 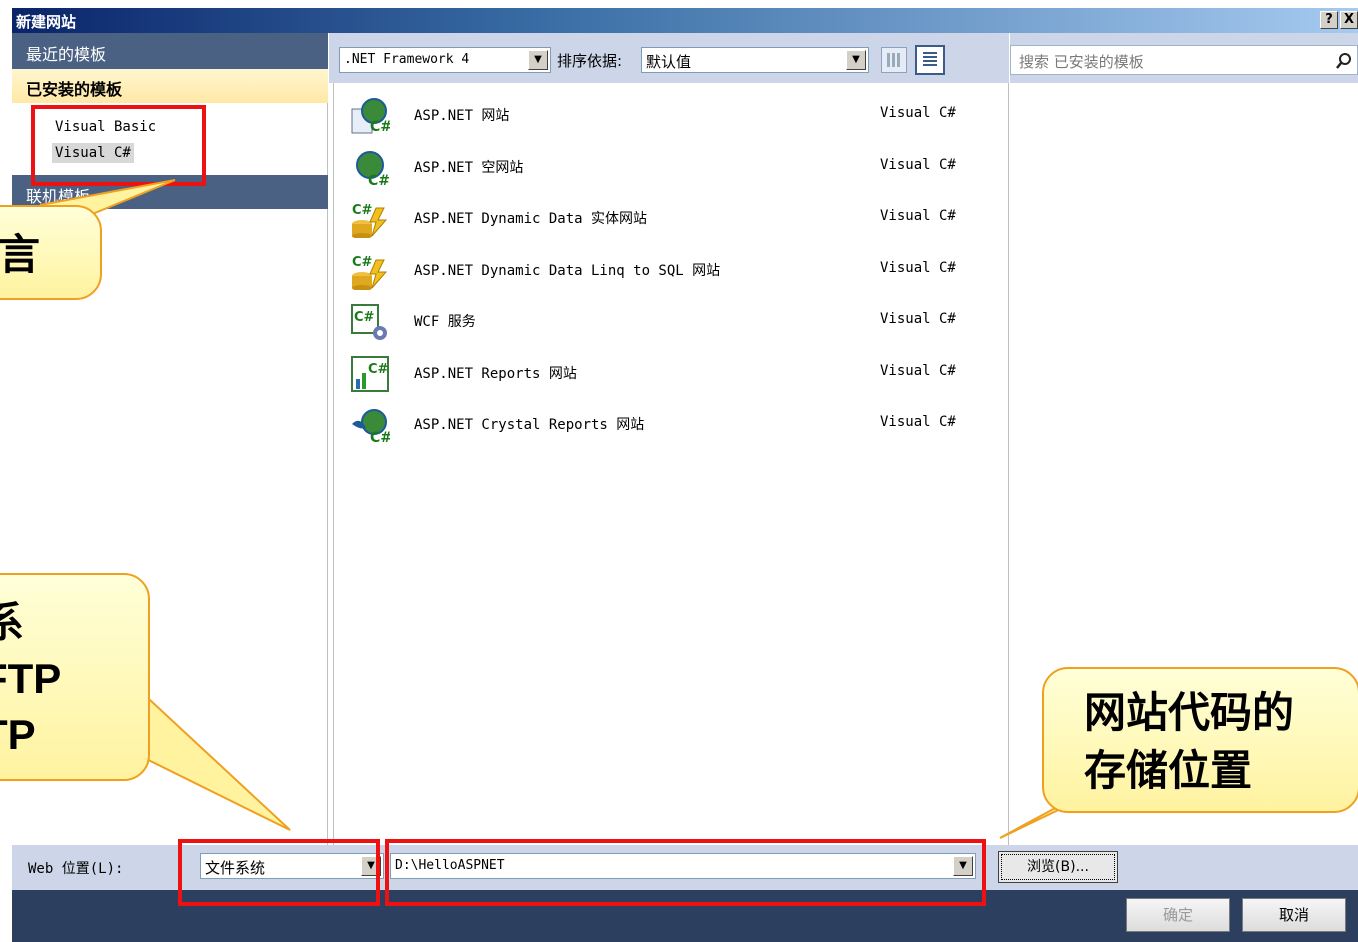 What do you see at coordinates (18, 734) in the screenshot?
I see `callout-text: TP` at bounding box center [18, 734].